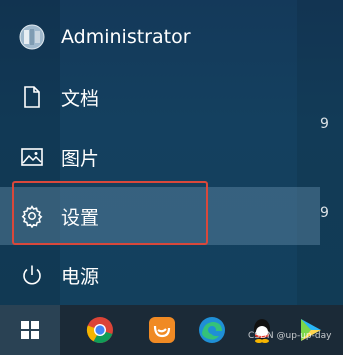 Image resolution: width=343 pixels, height=355 pixels. Describe the element at coordinates (32, 97) in the screenshot. I see `document-icon` at that location.